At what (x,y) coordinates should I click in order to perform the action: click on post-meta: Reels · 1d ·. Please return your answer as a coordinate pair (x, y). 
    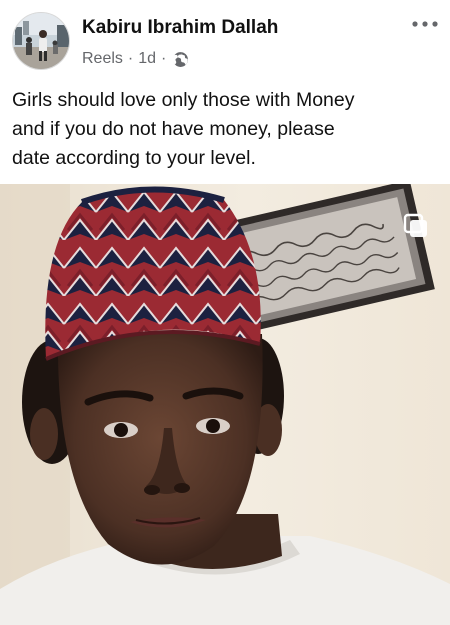
    Looking at the image, I should click on (135, 59).